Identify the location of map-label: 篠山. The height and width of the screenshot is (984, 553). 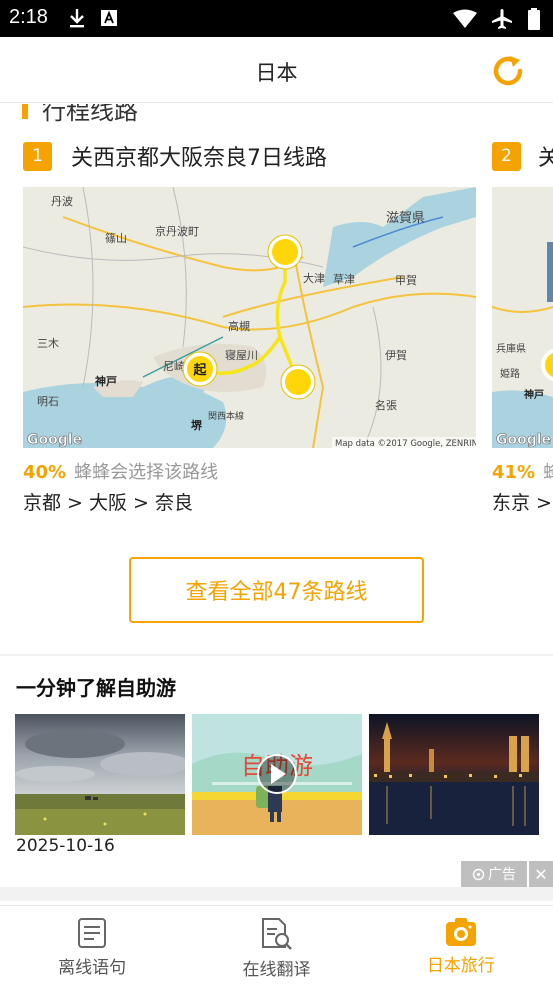
(116, 238).